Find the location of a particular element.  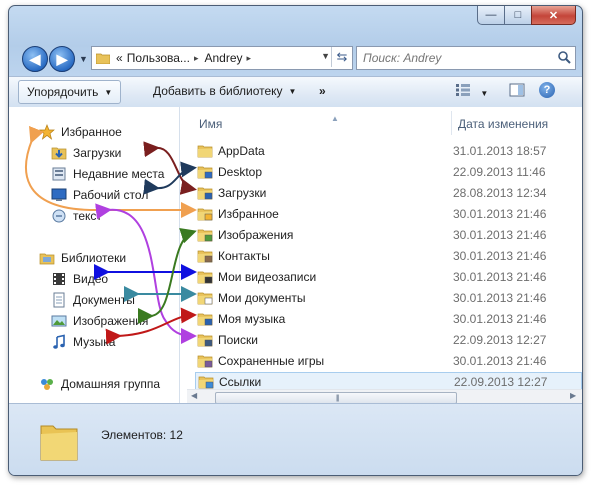

minimize-button: — is located at coordinates (491, 15).